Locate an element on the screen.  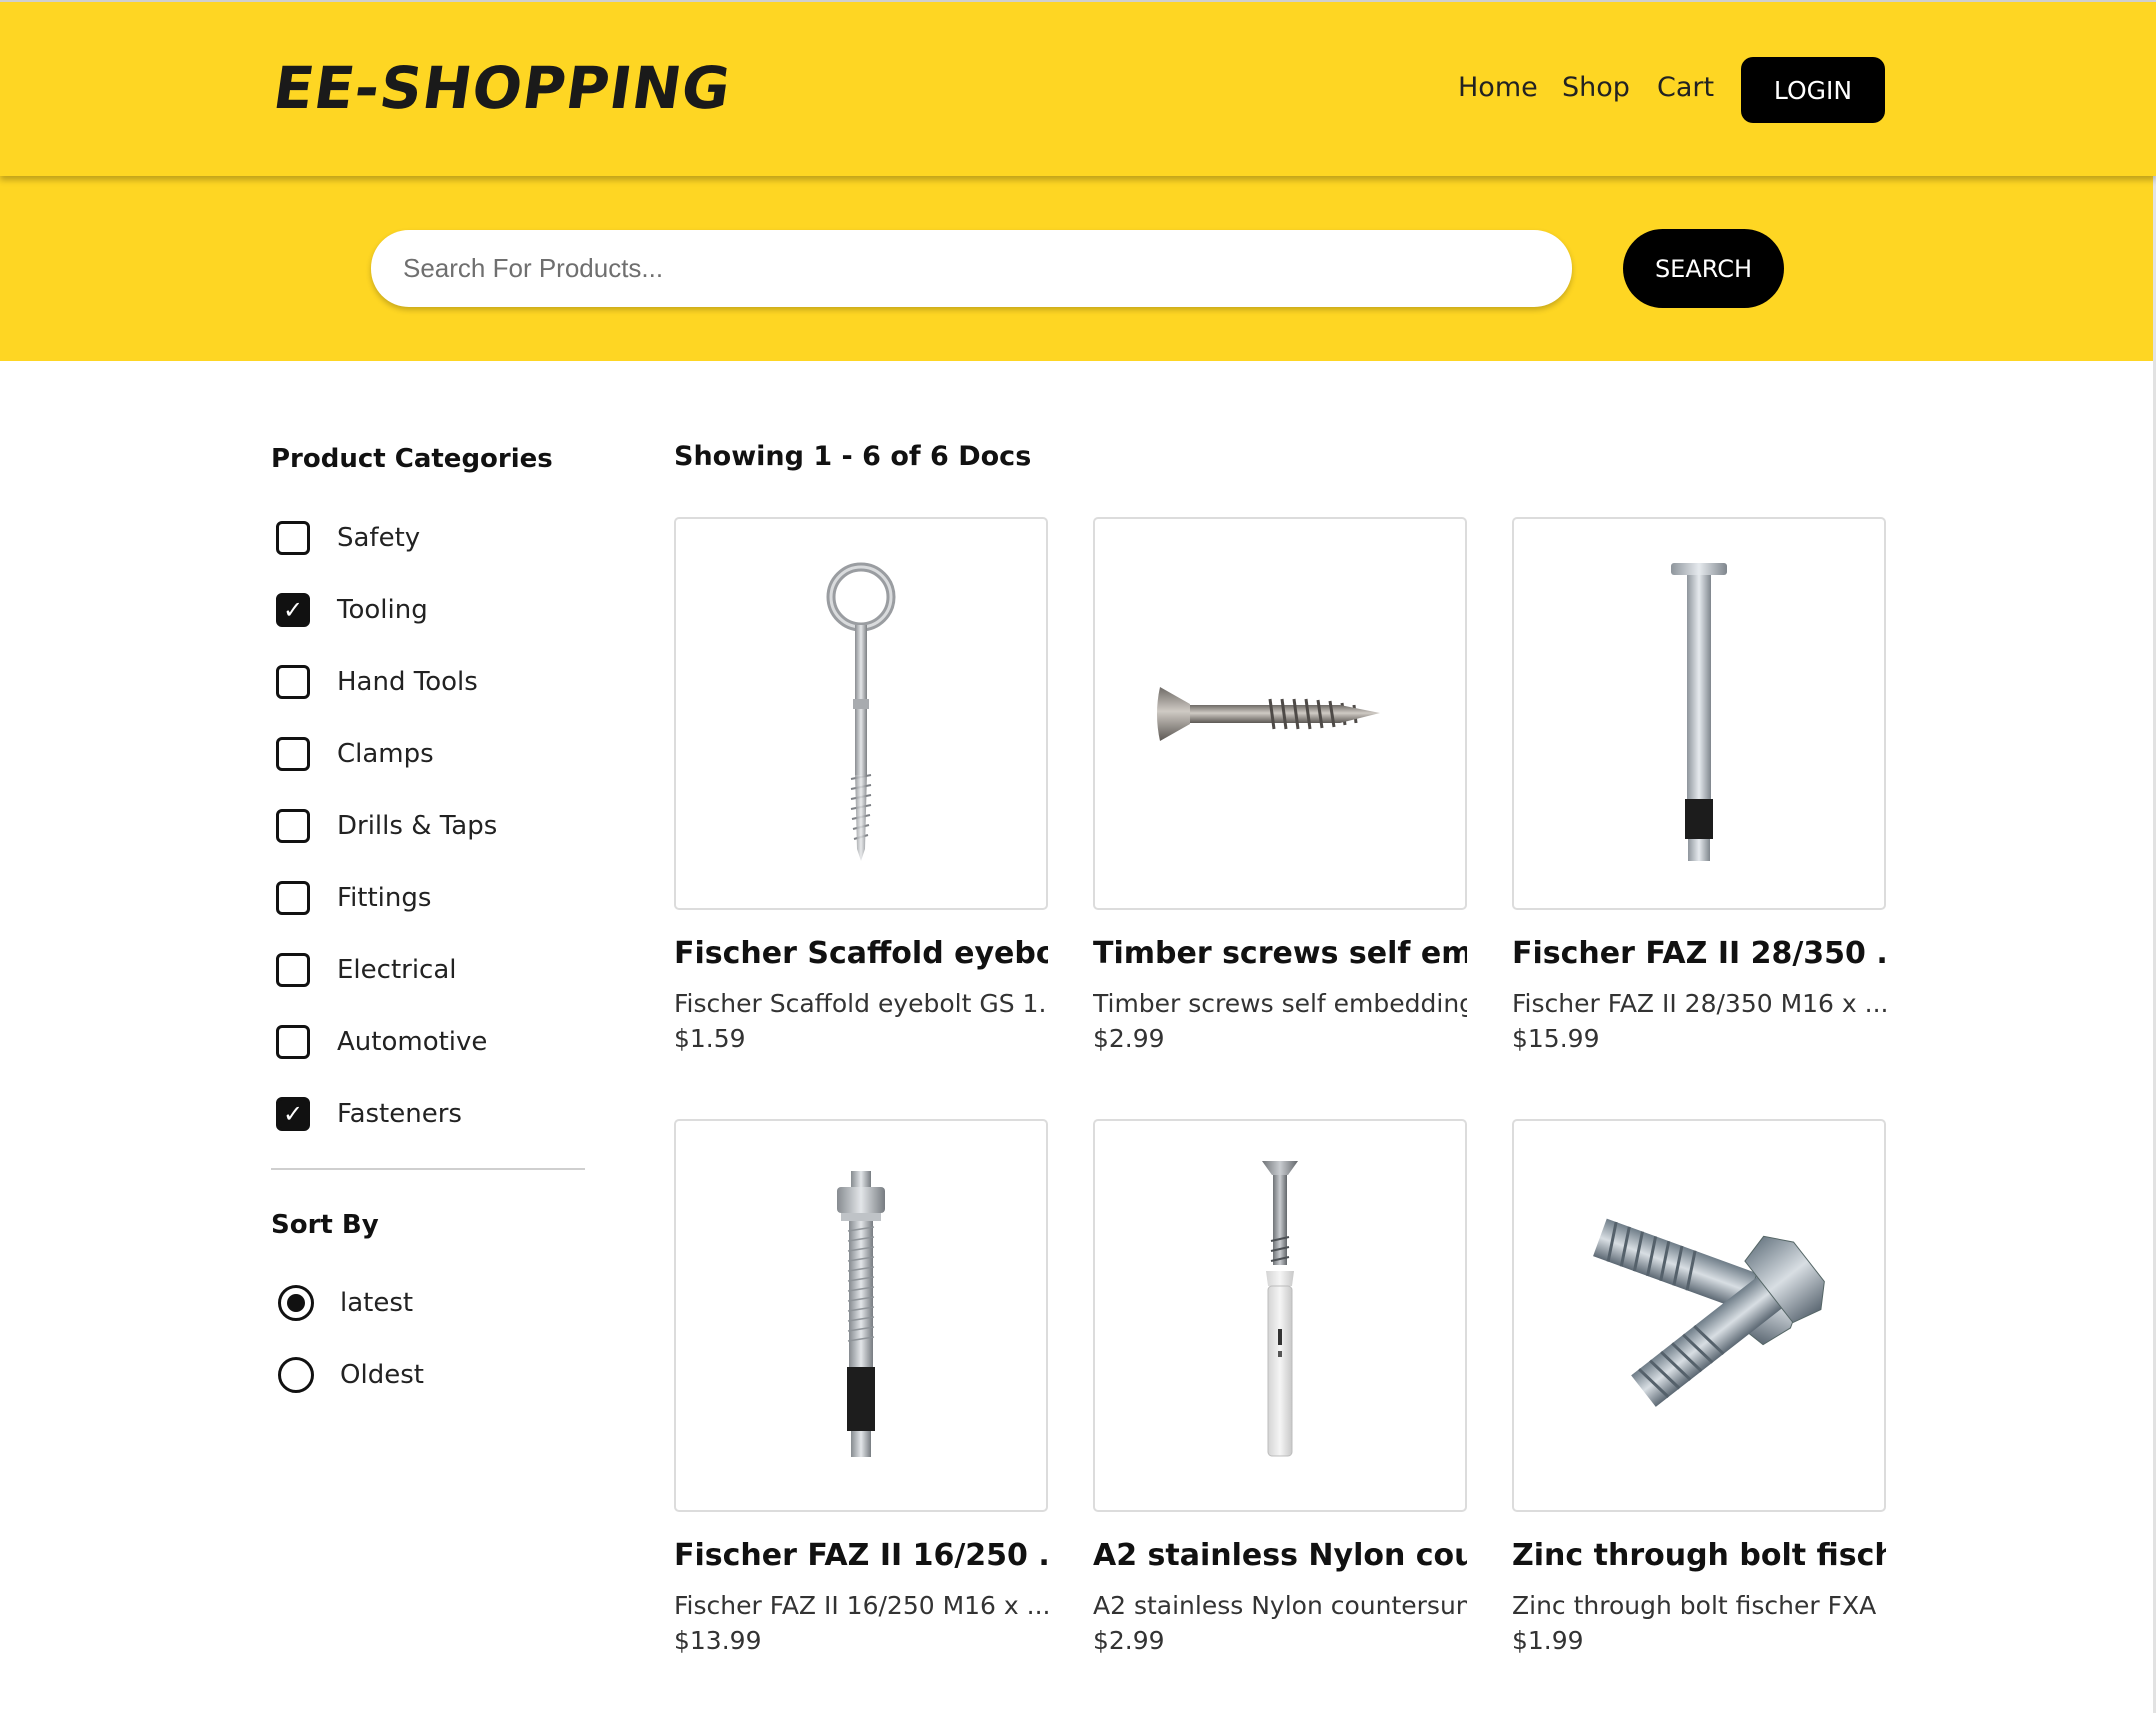
category-fittings: Fittings is located at coordinates (353, 898).